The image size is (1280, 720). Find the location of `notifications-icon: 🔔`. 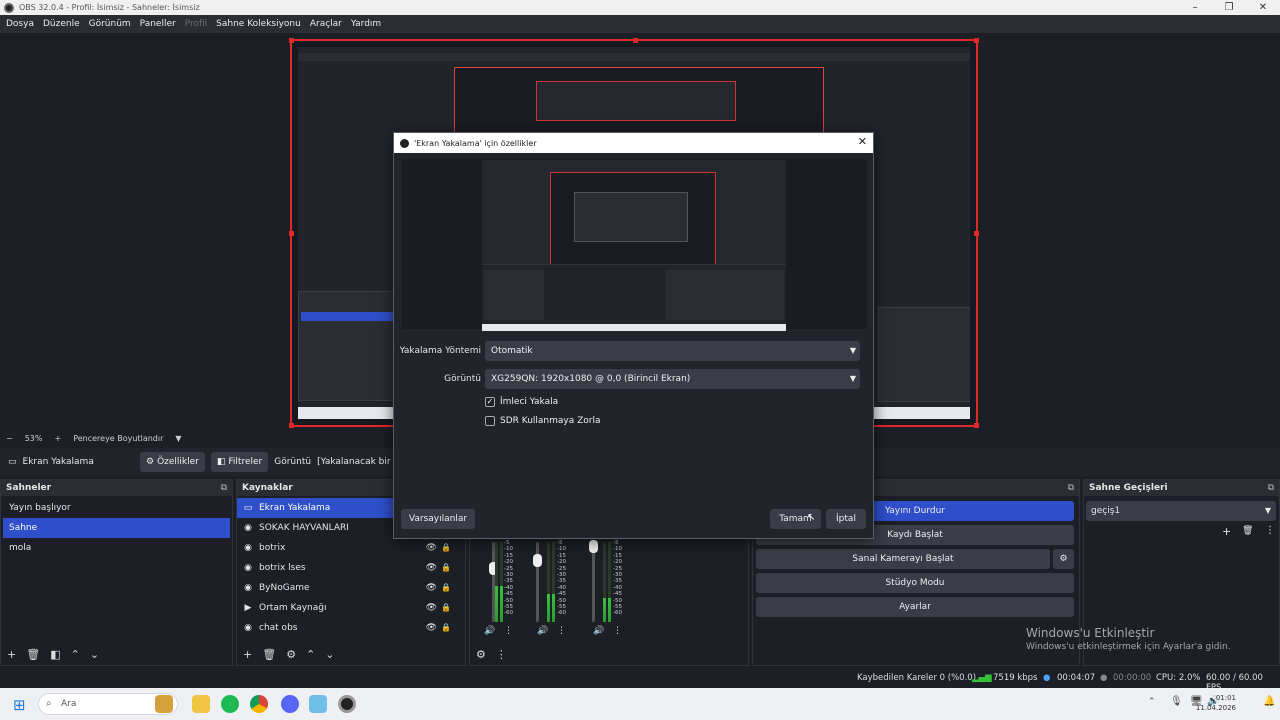

notifications-icon: 🔔 is located at coordinates (1269, 701).